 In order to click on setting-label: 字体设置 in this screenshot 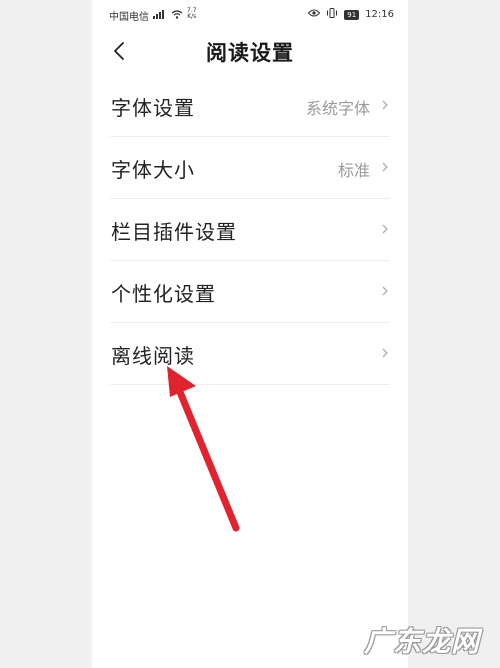, I will do `click(153, 108)`.